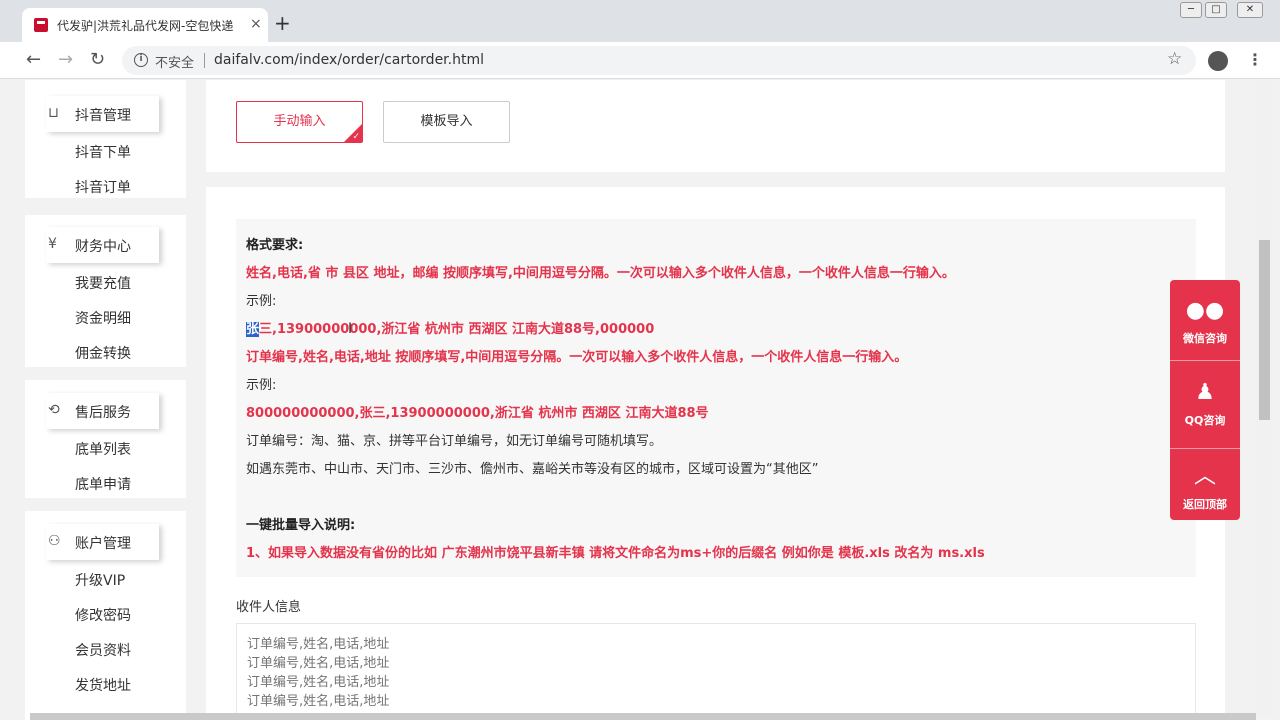 This screenshot has height=720, width=1280. What do you see at coordinates (1174, 59) in the screenshot?
I see `bookmark-star-icon: ☆` at bounding box center [1174, 59].